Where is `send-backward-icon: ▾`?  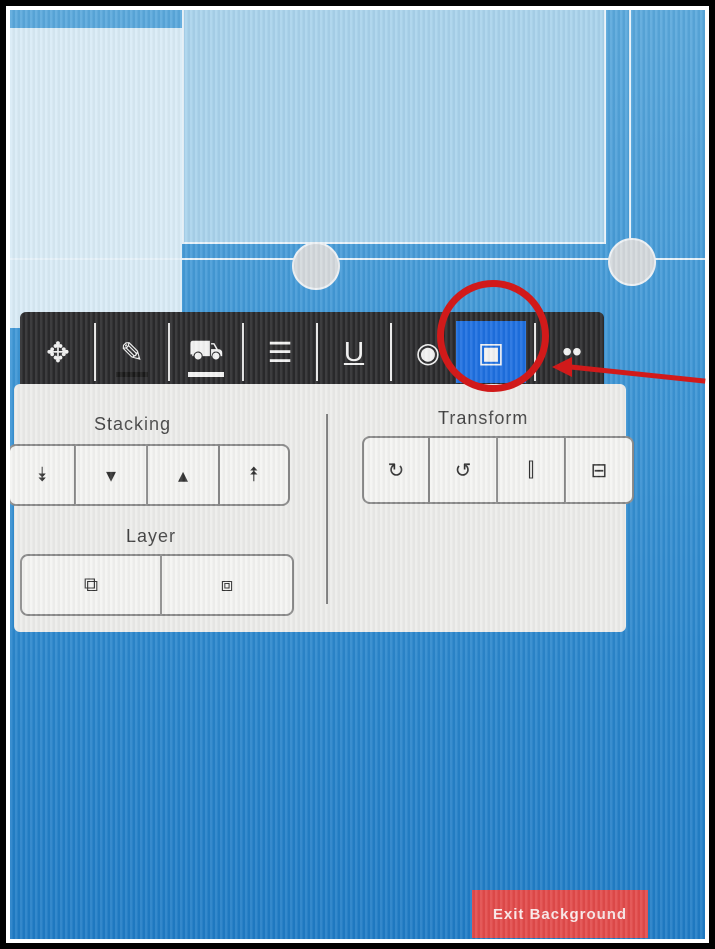
send-backward-icon: ▾ is located at coordinates (111, 475).